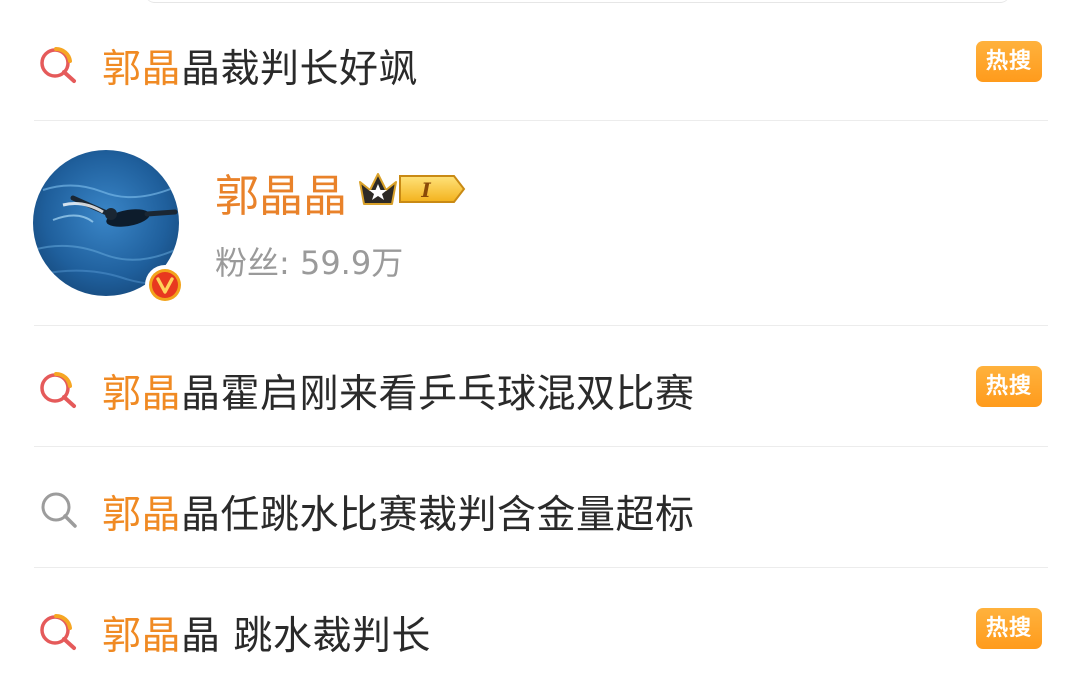 Image resolution: width=1080 pixels, height=683 pixels. I want to click on search-bar-edge, so click(577, 1).